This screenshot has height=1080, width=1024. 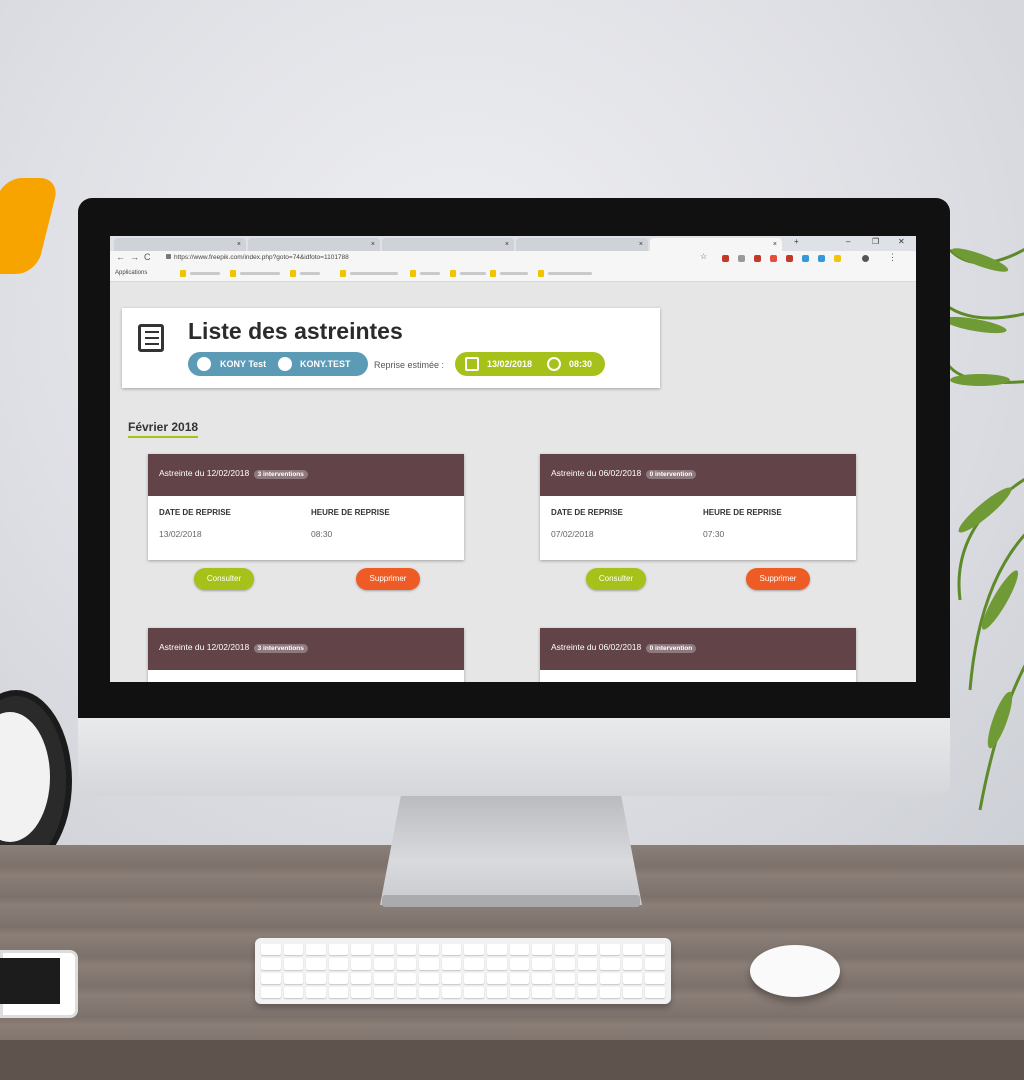 What do you see at coordinates (513, 274) in the screenshot?
I see `bookmarks-bar: Applications` at bounding box center [513, 274].